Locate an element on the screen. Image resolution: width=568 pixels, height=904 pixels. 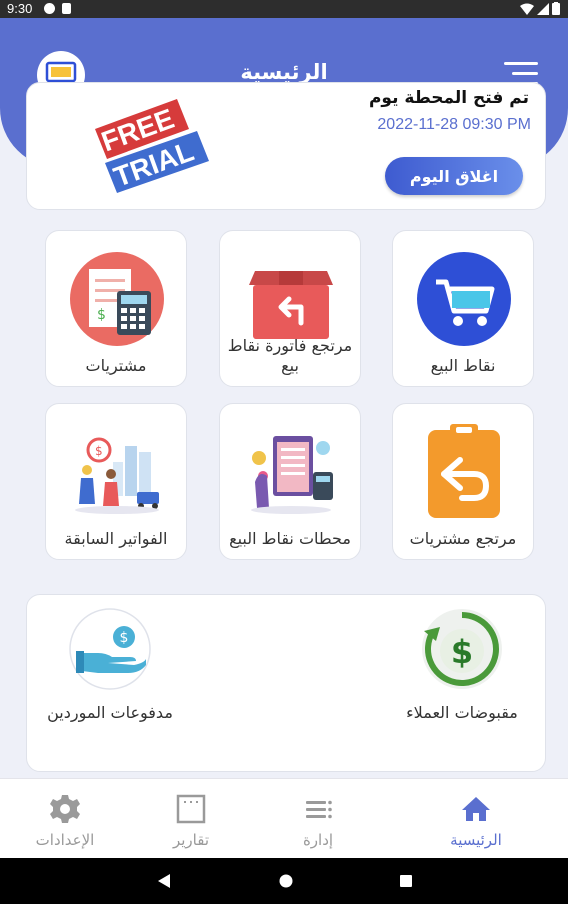
tile-purchase-return-label: مرتجع مشتريات is located at coordinates (463, 538).